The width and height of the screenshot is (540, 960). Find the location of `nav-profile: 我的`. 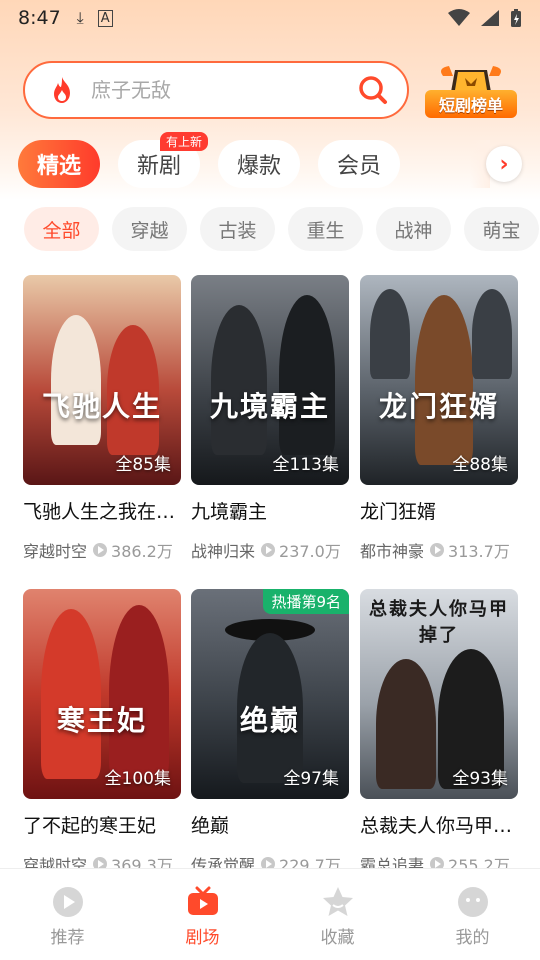

nav-profile: 我的 is located at coordinates (472, 914).